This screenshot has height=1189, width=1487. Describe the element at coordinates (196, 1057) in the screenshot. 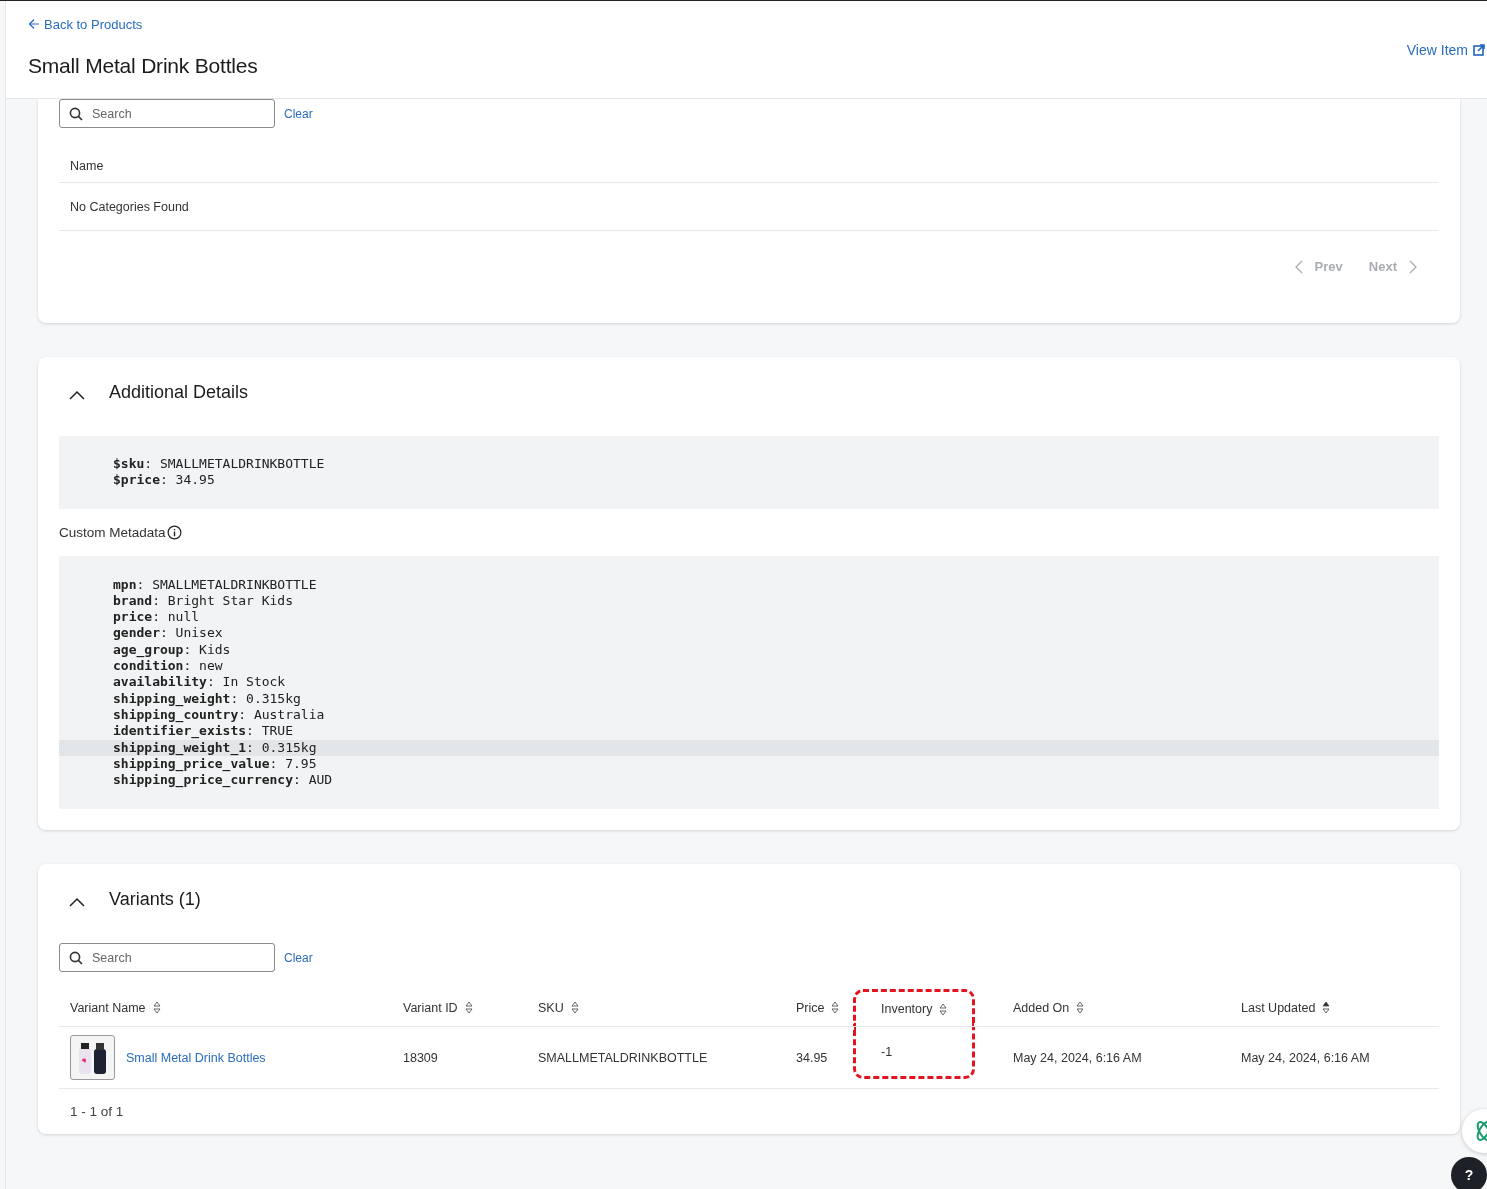

I see `variant-link: Small Metal Drink Bottles` at that location.